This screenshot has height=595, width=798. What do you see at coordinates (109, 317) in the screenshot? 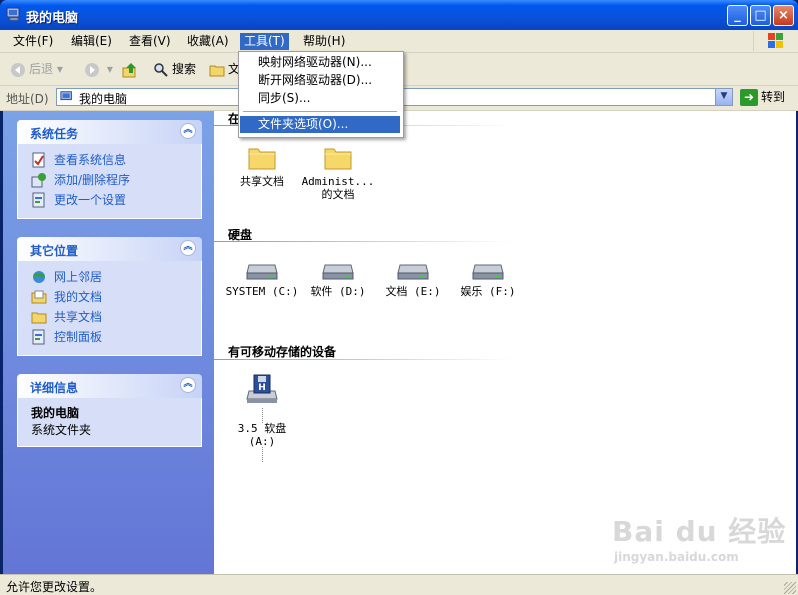
I see `place-shared-documents: 共享文档` at bounding box center [109, 317].